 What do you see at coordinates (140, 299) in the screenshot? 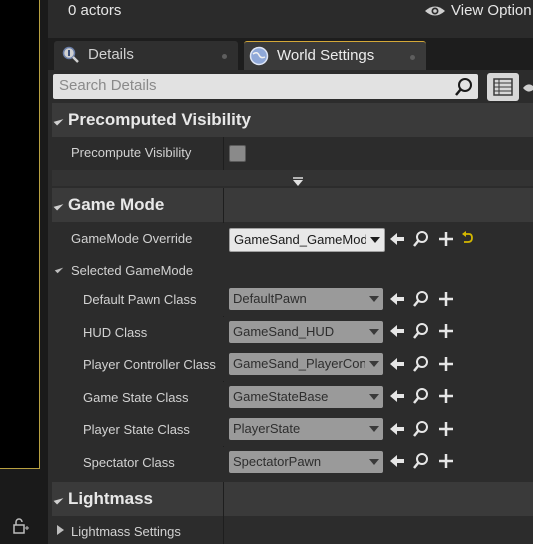
I see `property-label: Default Pawn Class` at bounding box center [140, 299].